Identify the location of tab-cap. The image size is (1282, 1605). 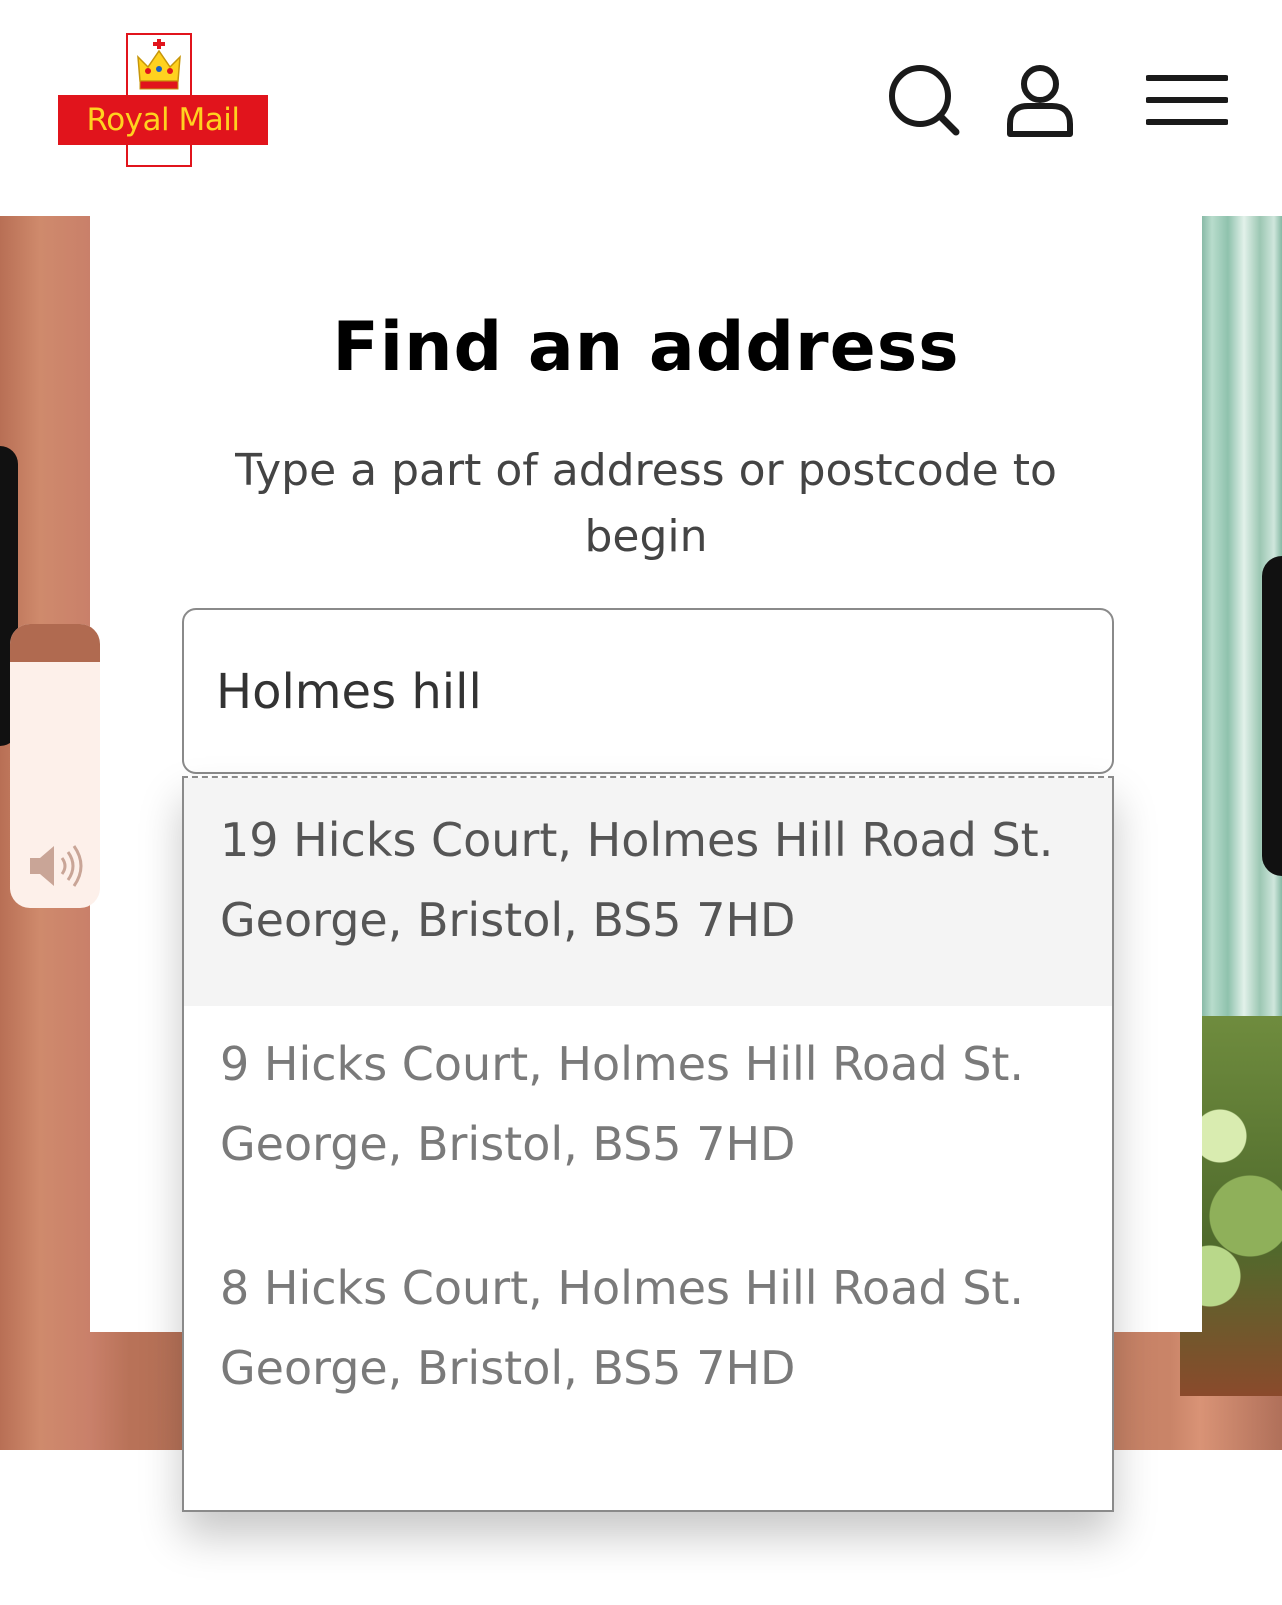
(55, 643).